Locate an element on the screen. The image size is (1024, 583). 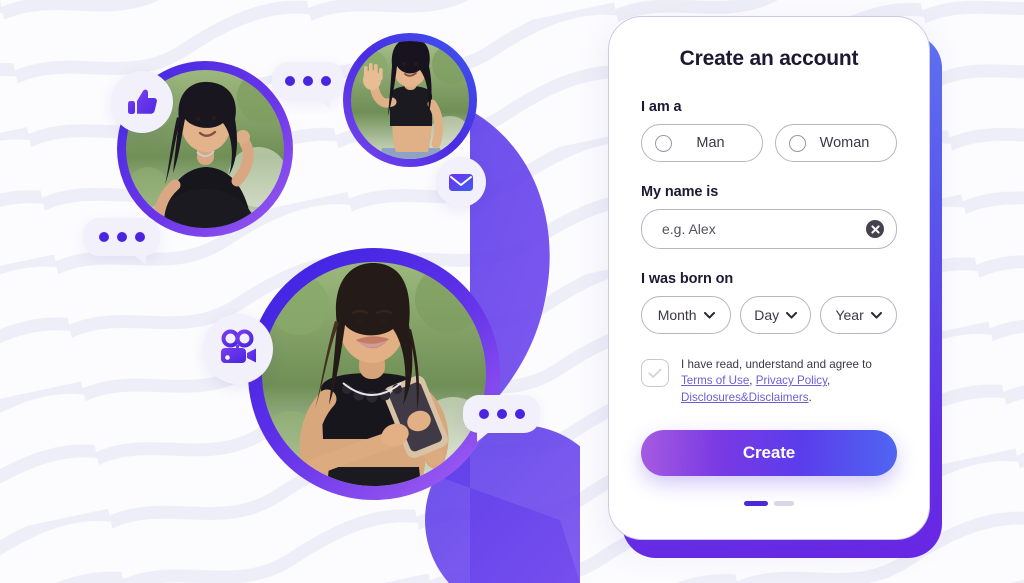
link-disclosures-disclaimers: Disclosures&Disclaimers is located at coordinates (745, 397).